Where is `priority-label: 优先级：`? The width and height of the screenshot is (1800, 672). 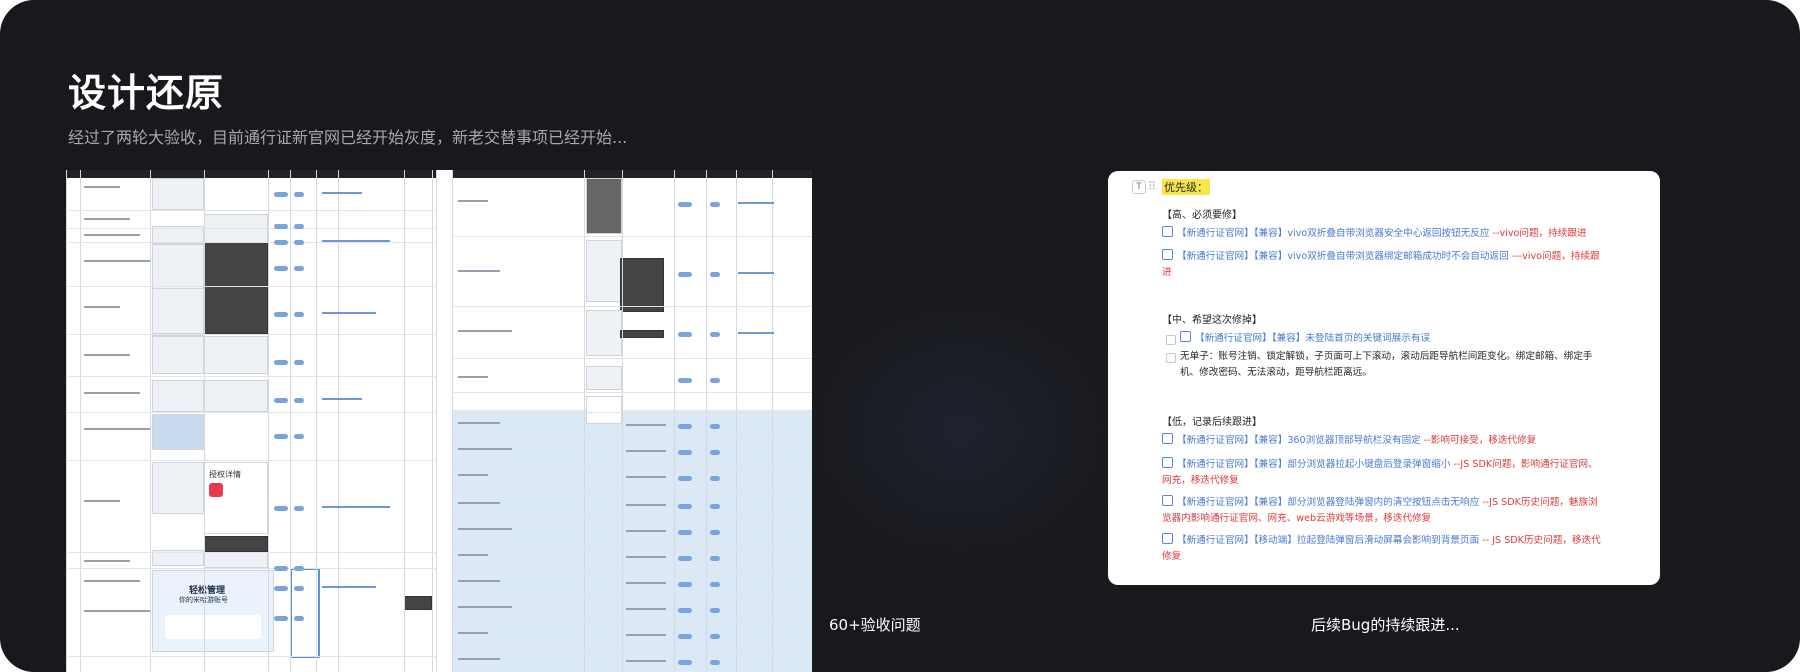 priority-label: 优先级： is located at coordinates (1186, 187).